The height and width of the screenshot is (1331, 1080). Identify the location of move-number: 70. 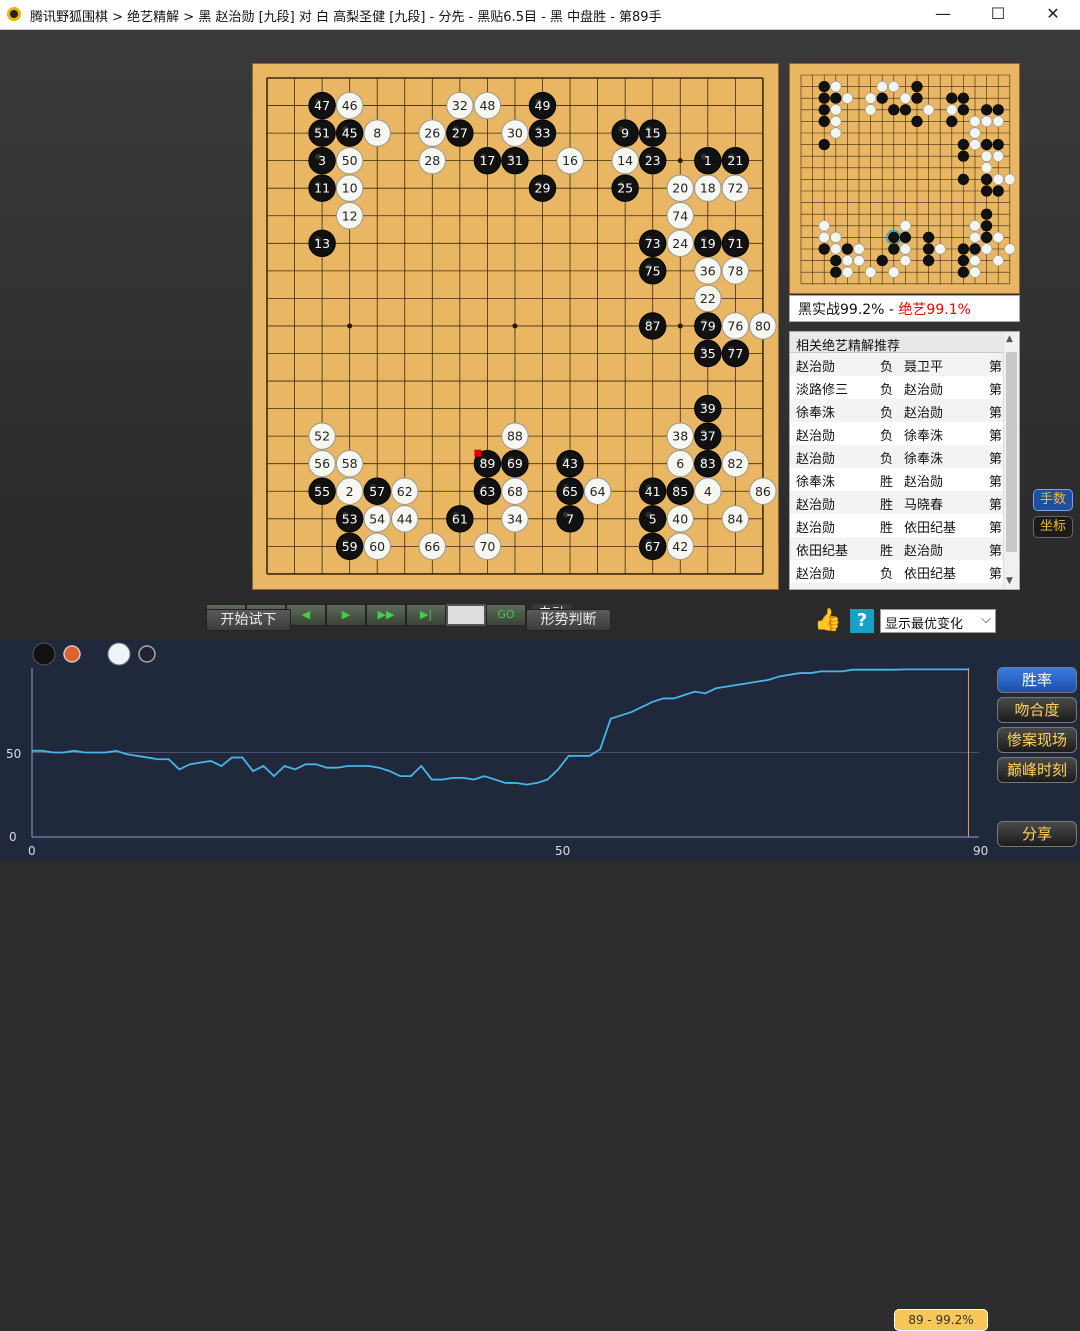
(487, 546).